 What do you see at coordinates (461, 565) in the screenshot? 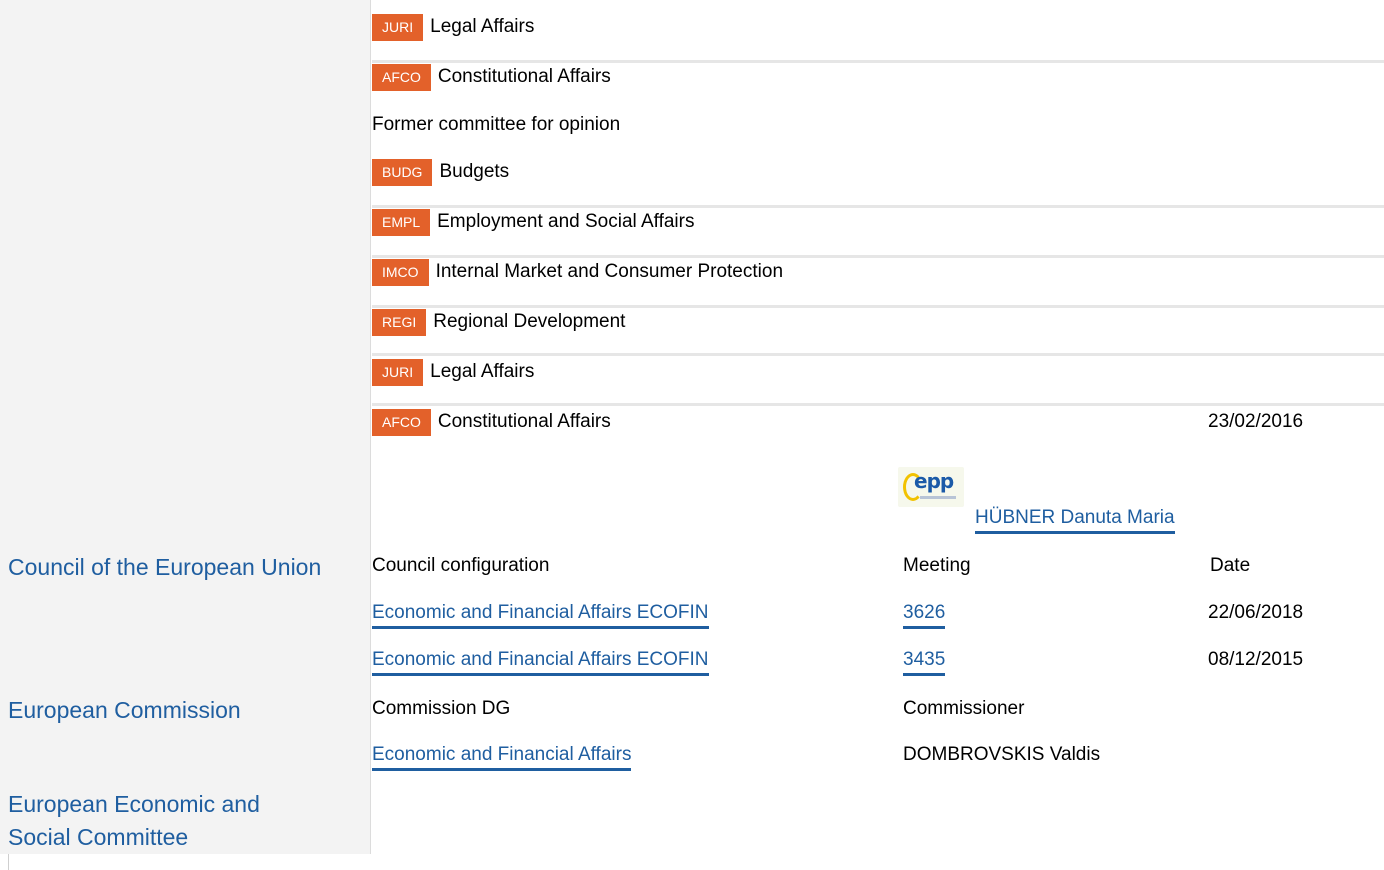
I see `council-configuration-header: Council configuration` at bounding box center [461, 565].